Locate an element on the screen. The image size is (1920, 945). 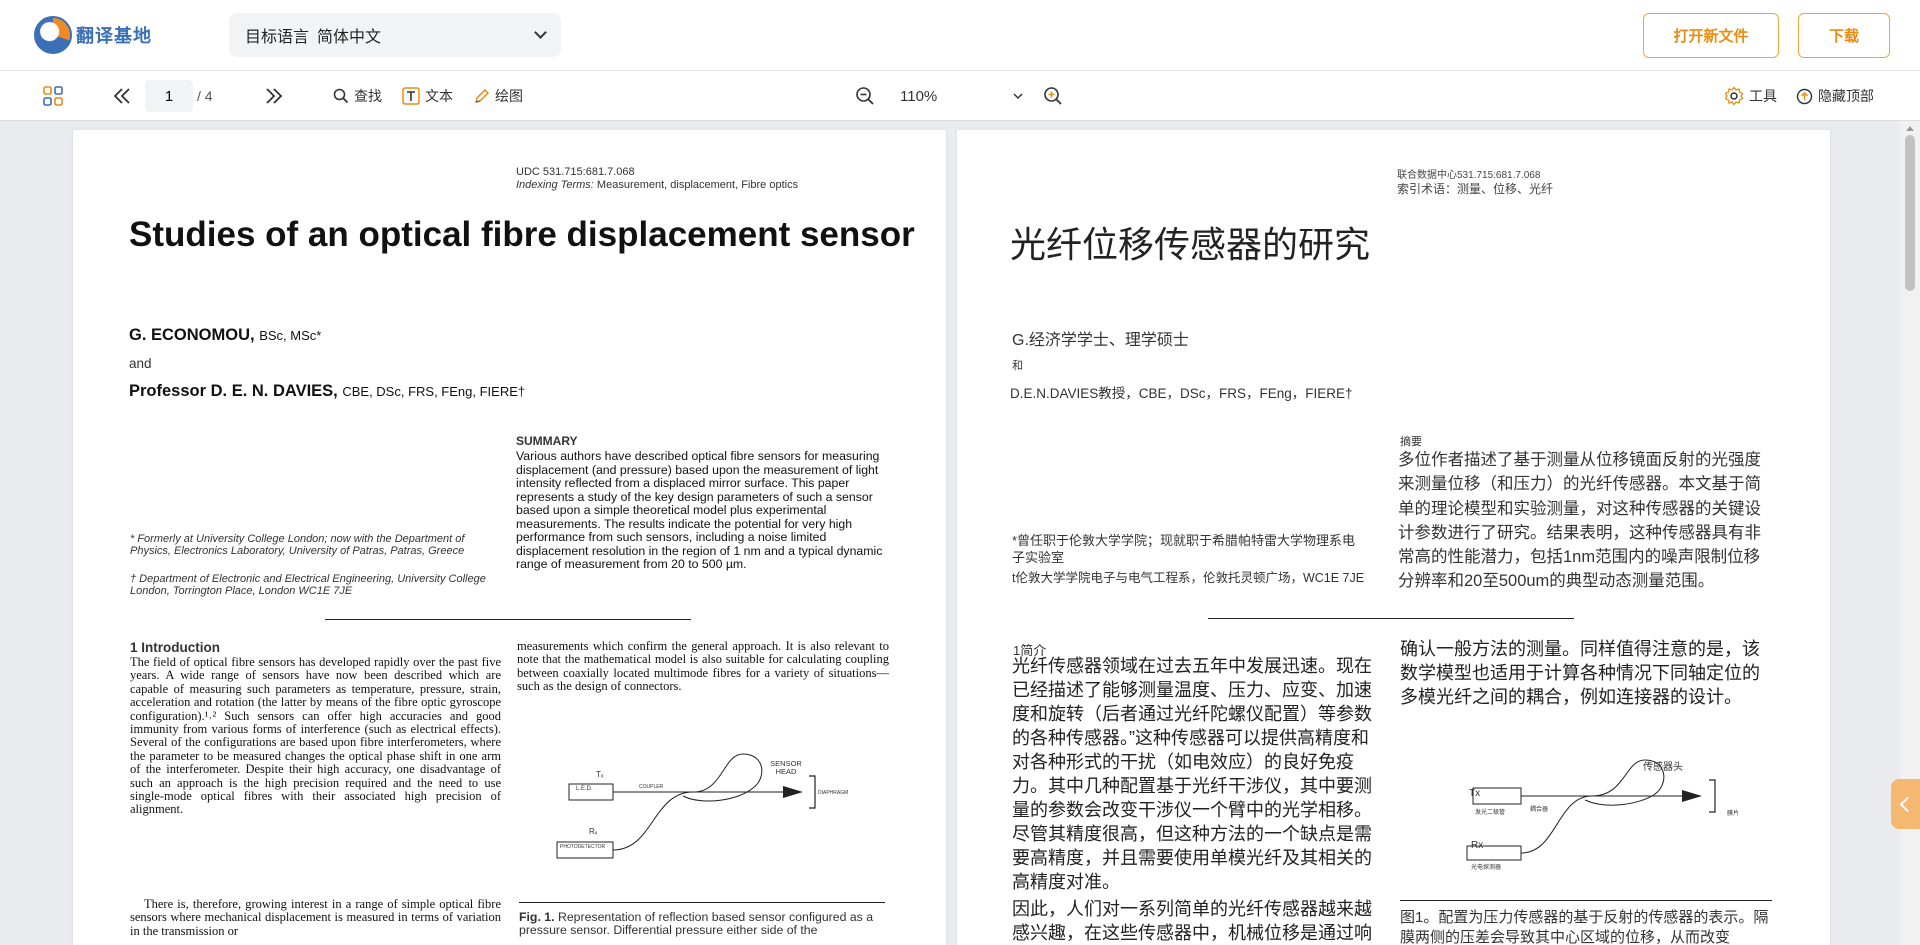
zoom-in-button is located at coordinates (1053, 96).